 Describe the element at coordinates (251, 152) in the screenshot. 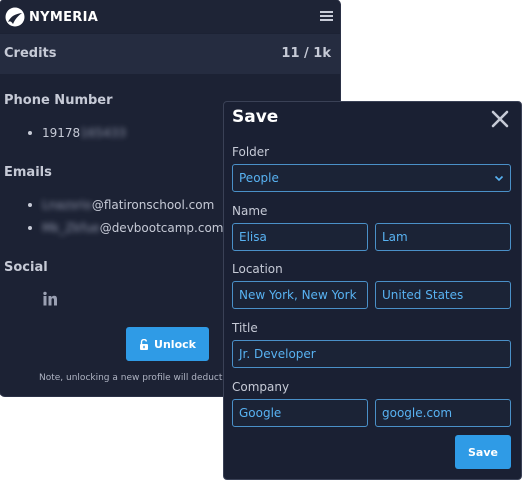

I see `folder-label: Folder` at that location.